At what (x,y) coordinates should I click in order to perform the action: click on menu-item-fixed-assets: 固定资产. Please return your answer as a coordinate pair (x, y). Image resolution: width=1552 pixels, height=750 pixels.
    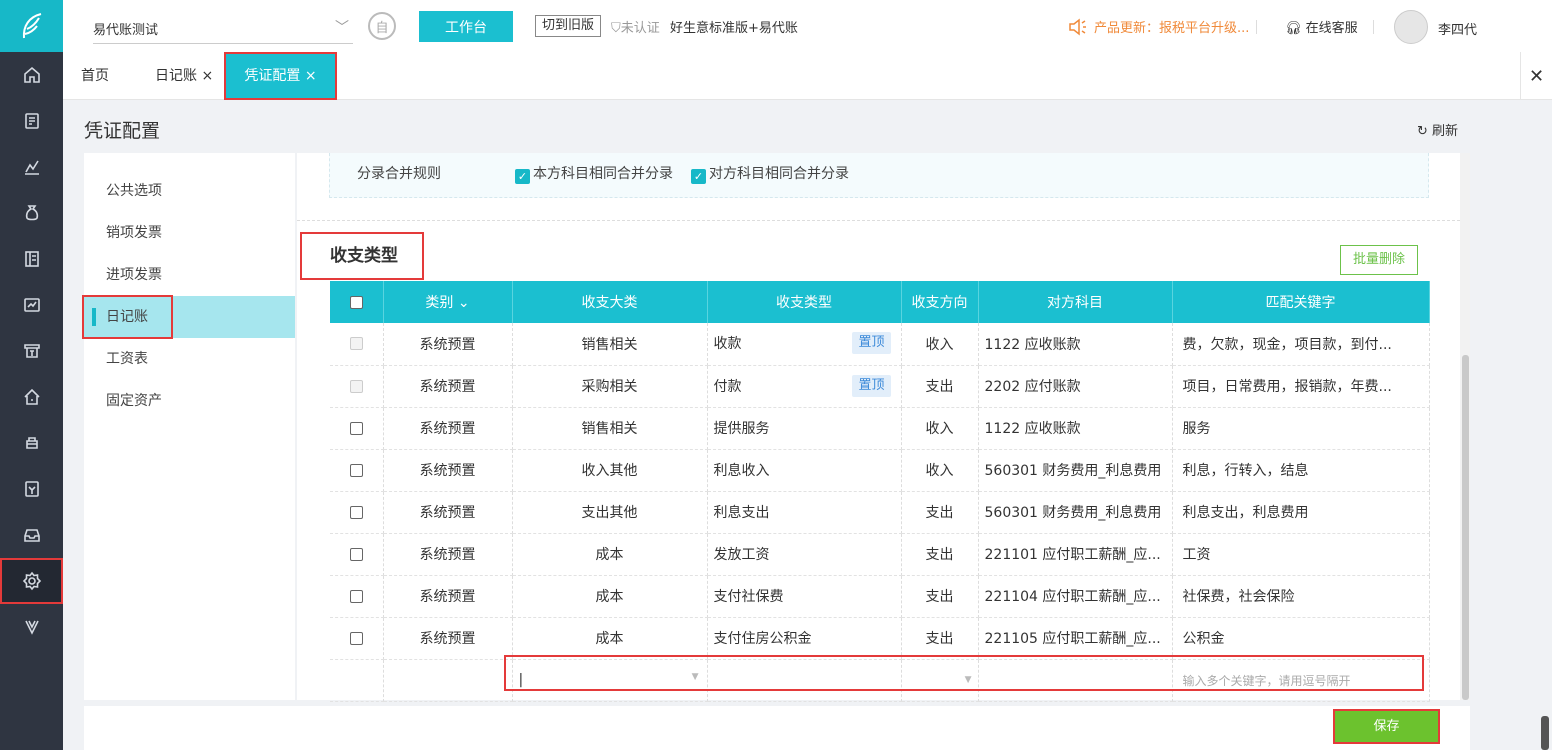
    Looking at the image, I should click on (189, 401).